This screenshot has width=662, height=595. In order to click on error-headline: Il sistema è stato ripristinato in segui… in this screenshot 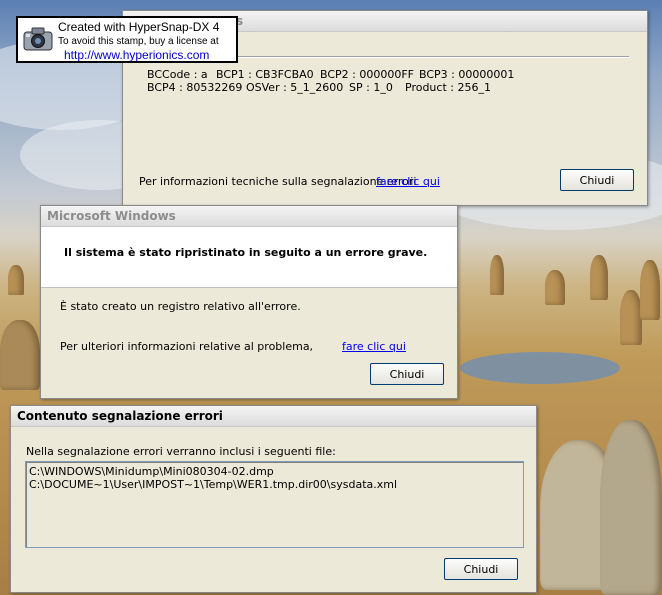, I will do `click(246, 252)`.